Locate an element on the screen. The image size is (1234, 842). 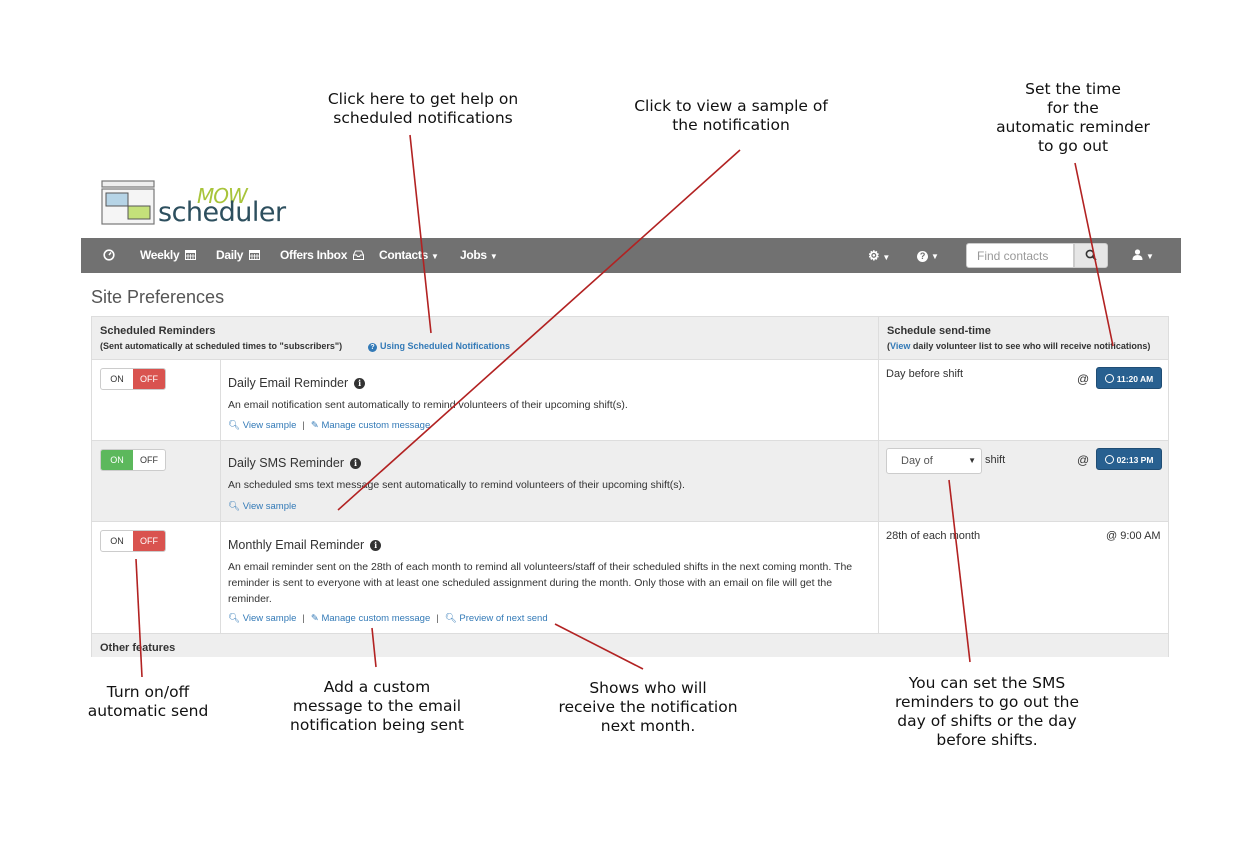
daily-email-reminder-title: Daily Email Reminder i is located at coordinates (297, 383).